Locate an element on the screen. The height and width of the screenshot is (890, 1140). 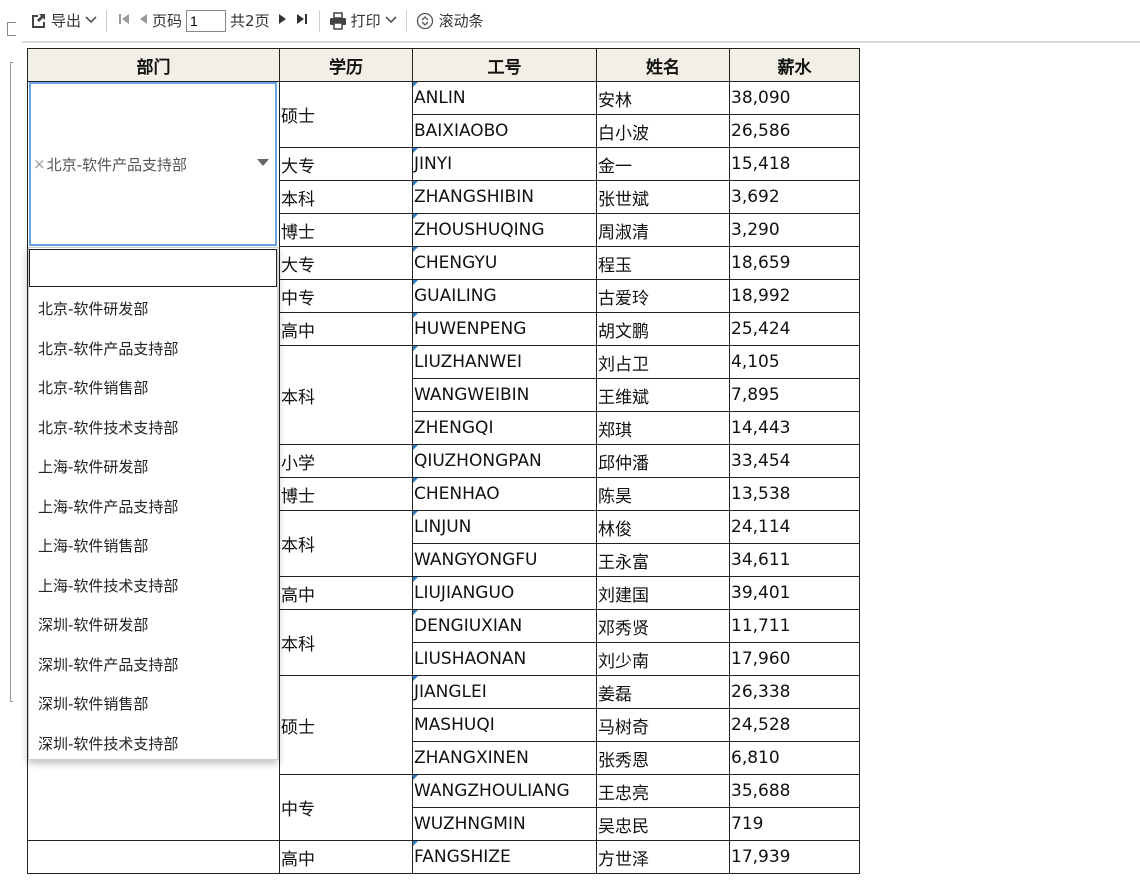
name-cell: 周淑清 is located at coordinates (663, 230).